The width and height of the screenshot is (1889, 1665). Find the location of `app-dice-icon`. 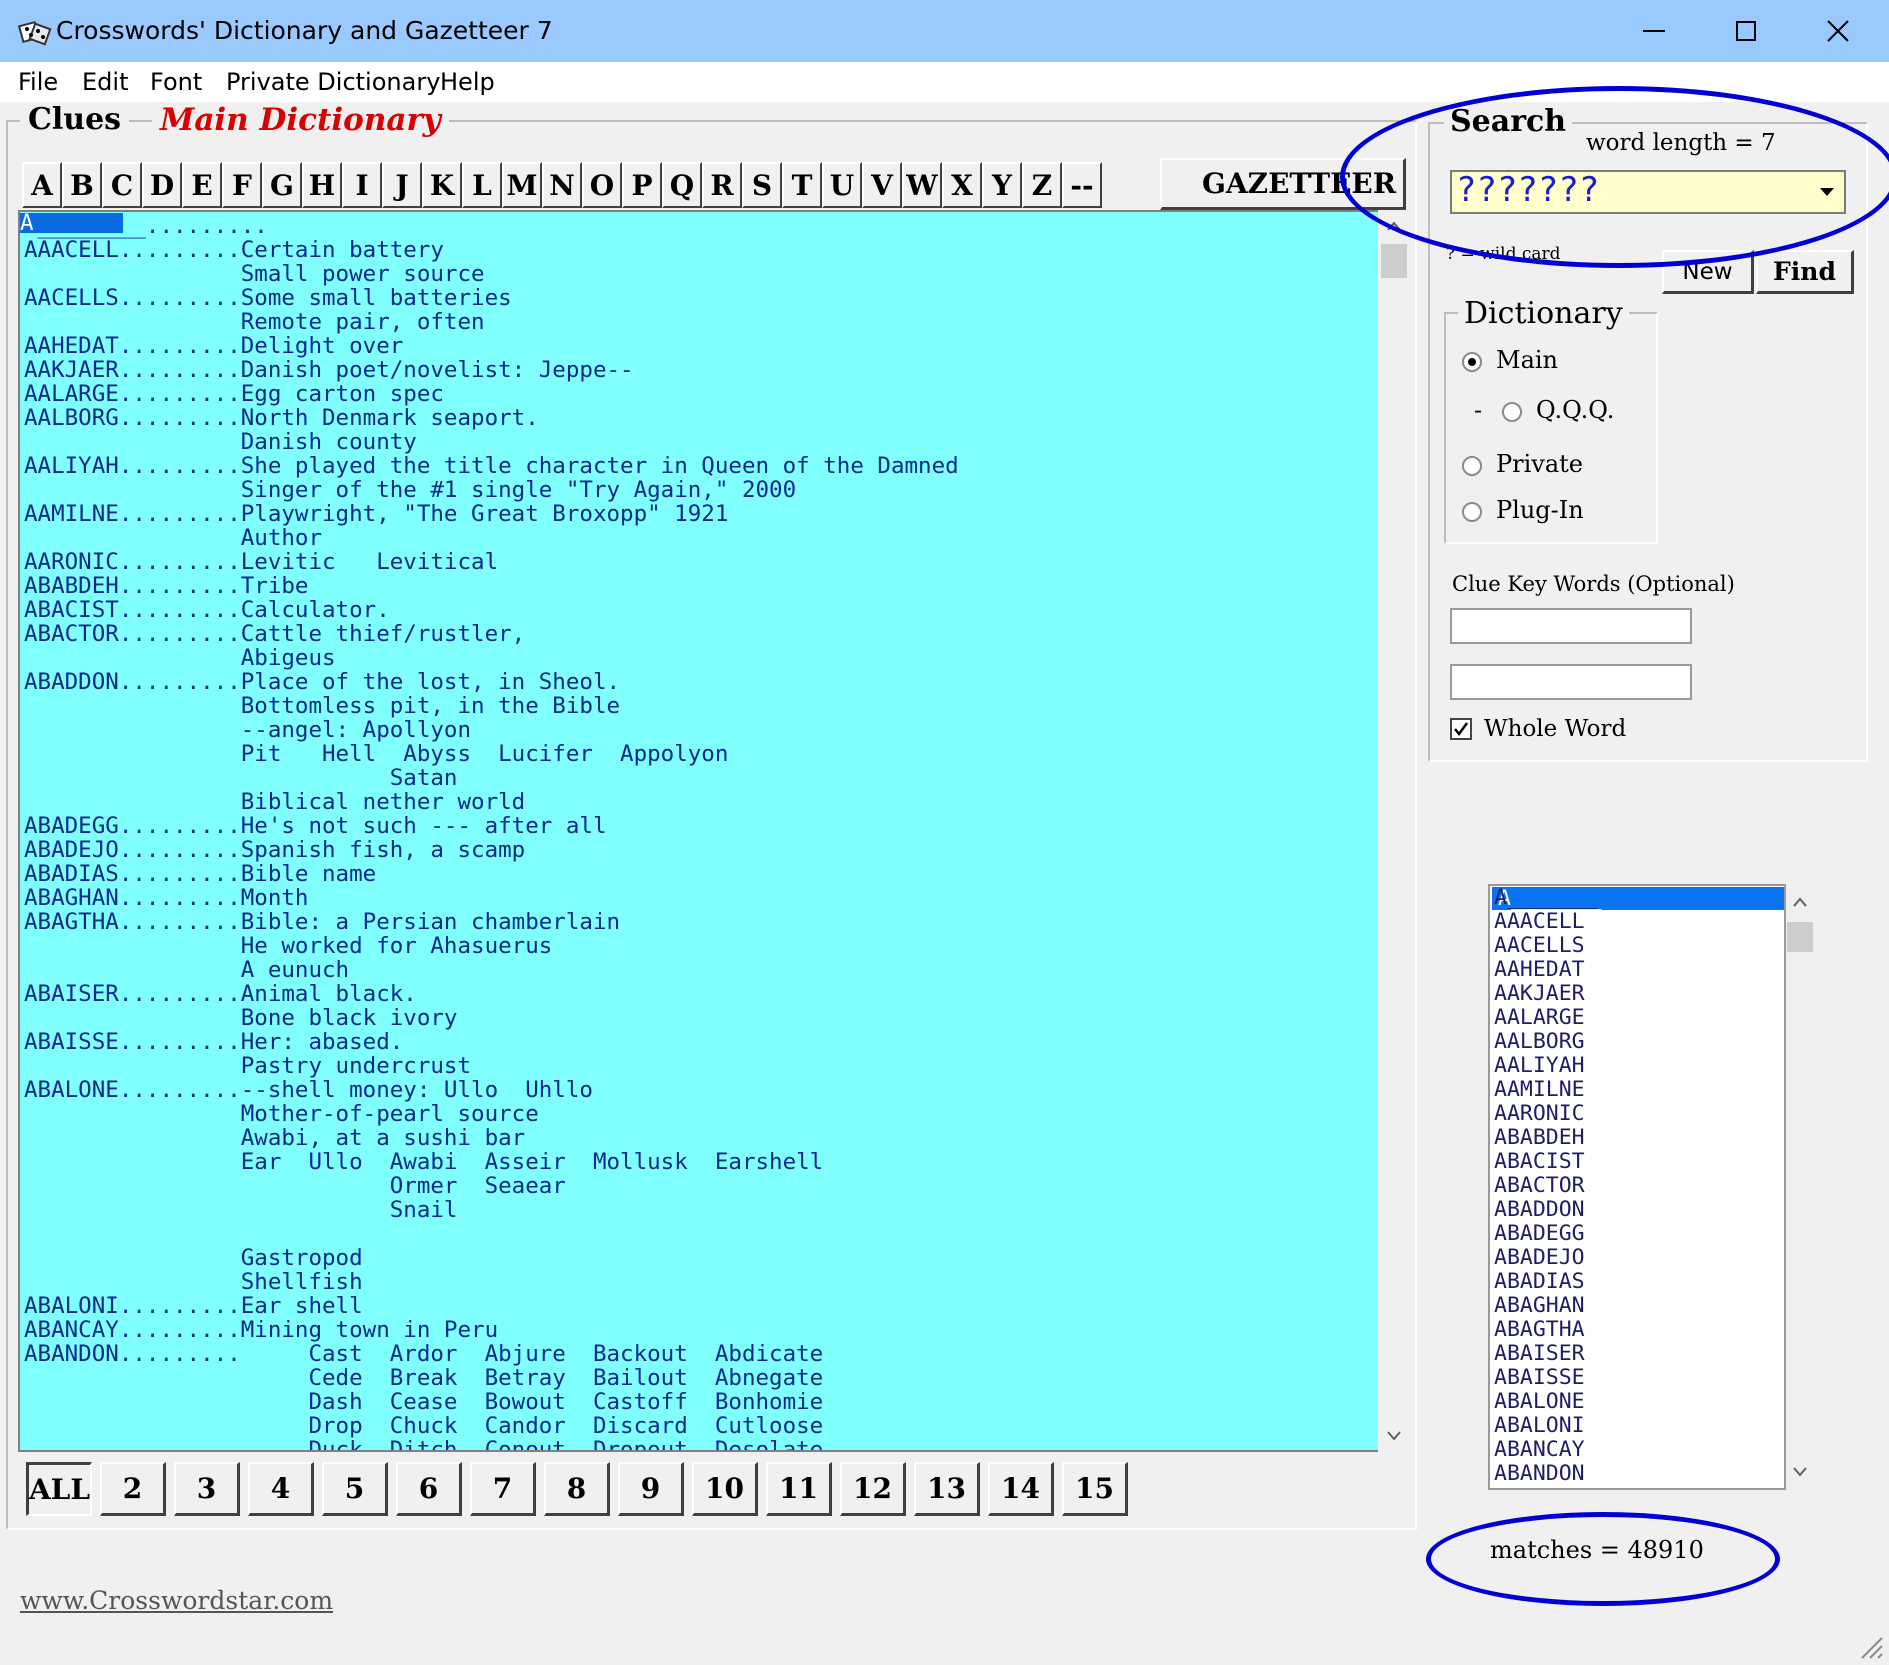

app-dice-icon is located at coordinates (34, 33).